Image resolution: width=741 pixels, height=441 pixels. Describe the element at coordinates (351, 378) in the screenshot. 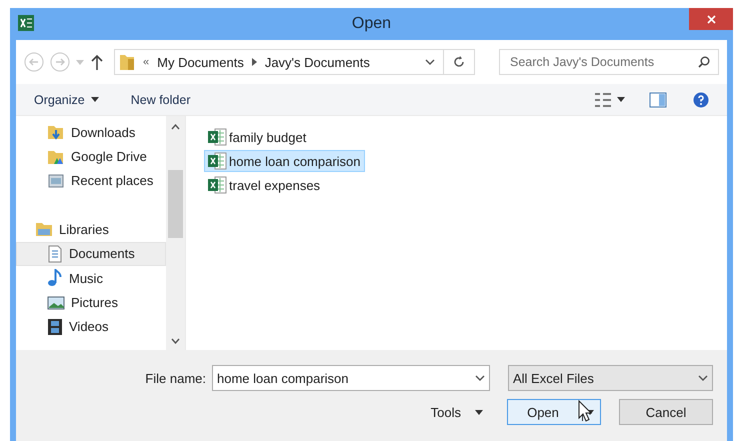

I see `file-name-field: home loan comparison` at that location.